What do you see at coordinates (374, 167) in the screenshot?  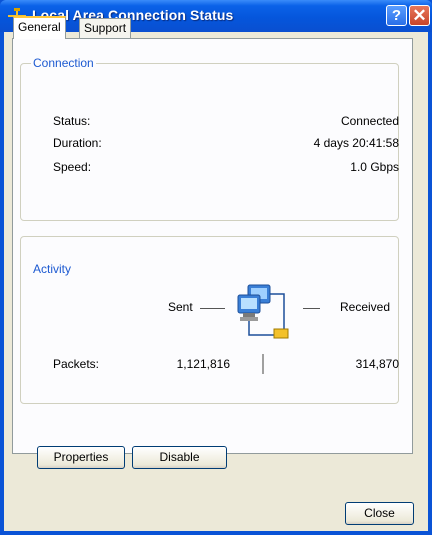 I see `speed-value: 1.0 Gbps` at bounding box center [374, 167].